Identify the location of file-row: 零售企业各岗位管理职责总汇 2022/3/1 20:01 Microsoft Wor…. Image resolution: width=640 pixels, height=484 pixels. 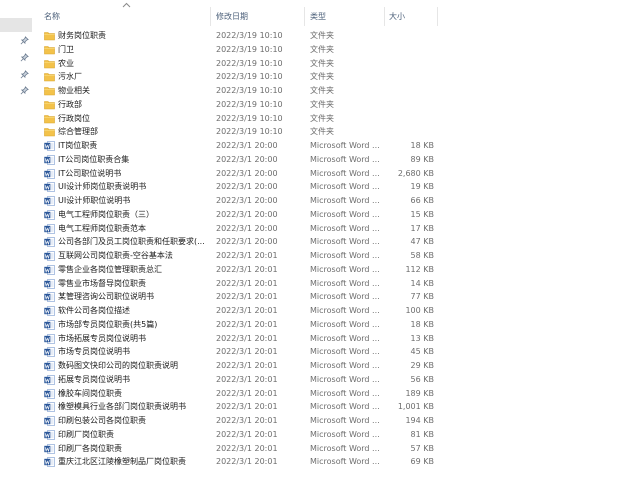
(340, 270).